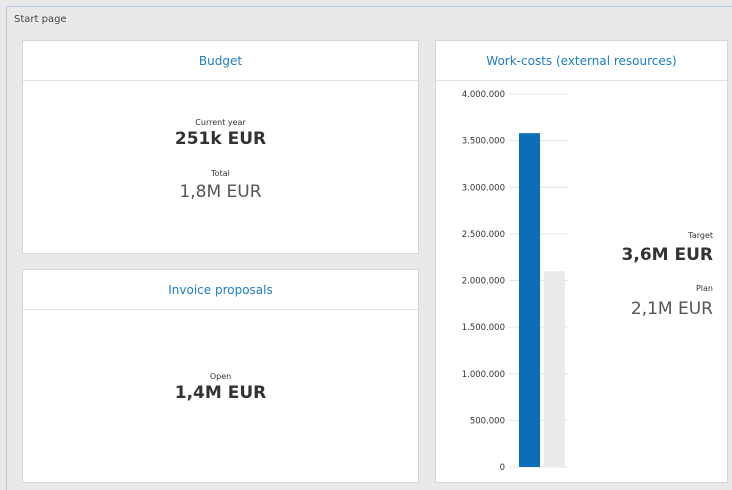 The image size is (732, 490). What do you see at coordinates (220, 139) in the screenshot?
I see `current-year-value: 251k EUR` at bounding box center [220, 139].